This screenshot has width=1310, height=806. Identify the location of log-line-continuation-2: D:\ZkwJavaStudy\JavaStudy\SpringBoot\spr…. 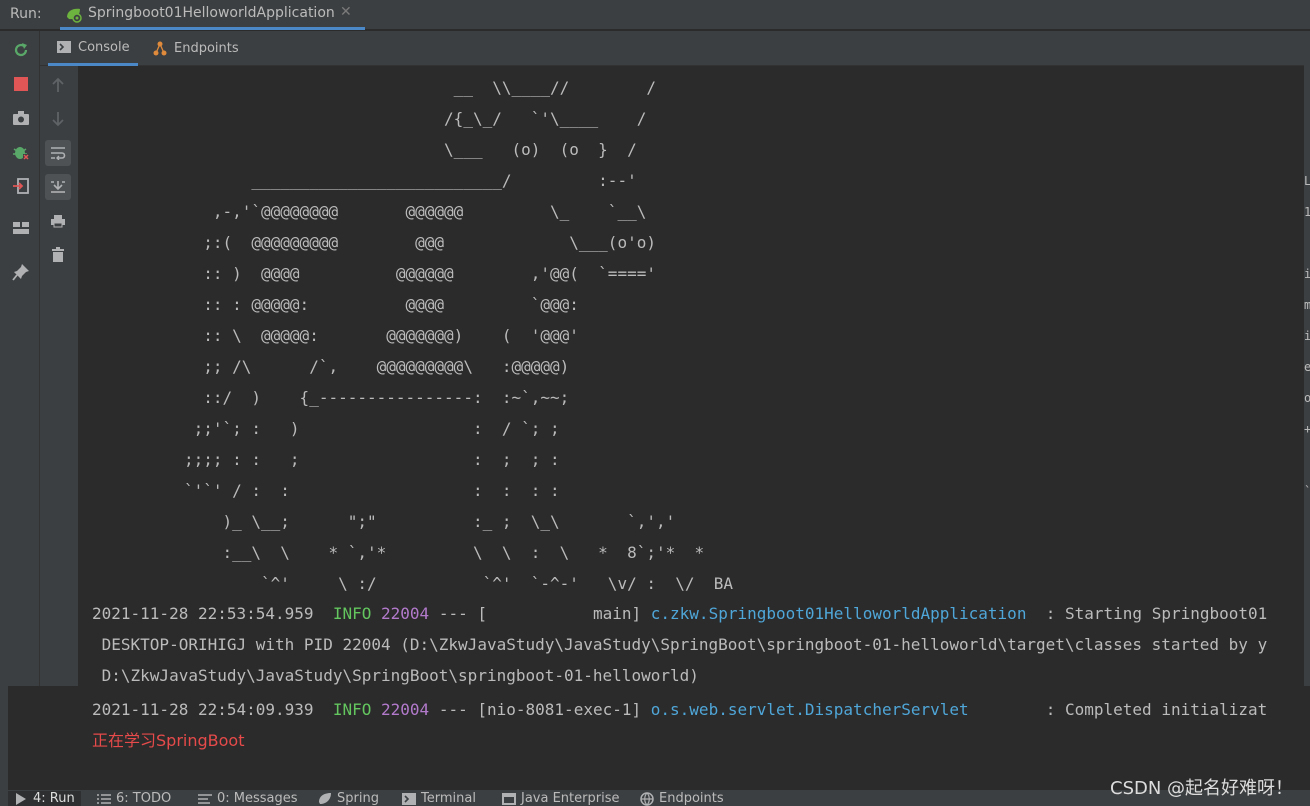
(395, 675).